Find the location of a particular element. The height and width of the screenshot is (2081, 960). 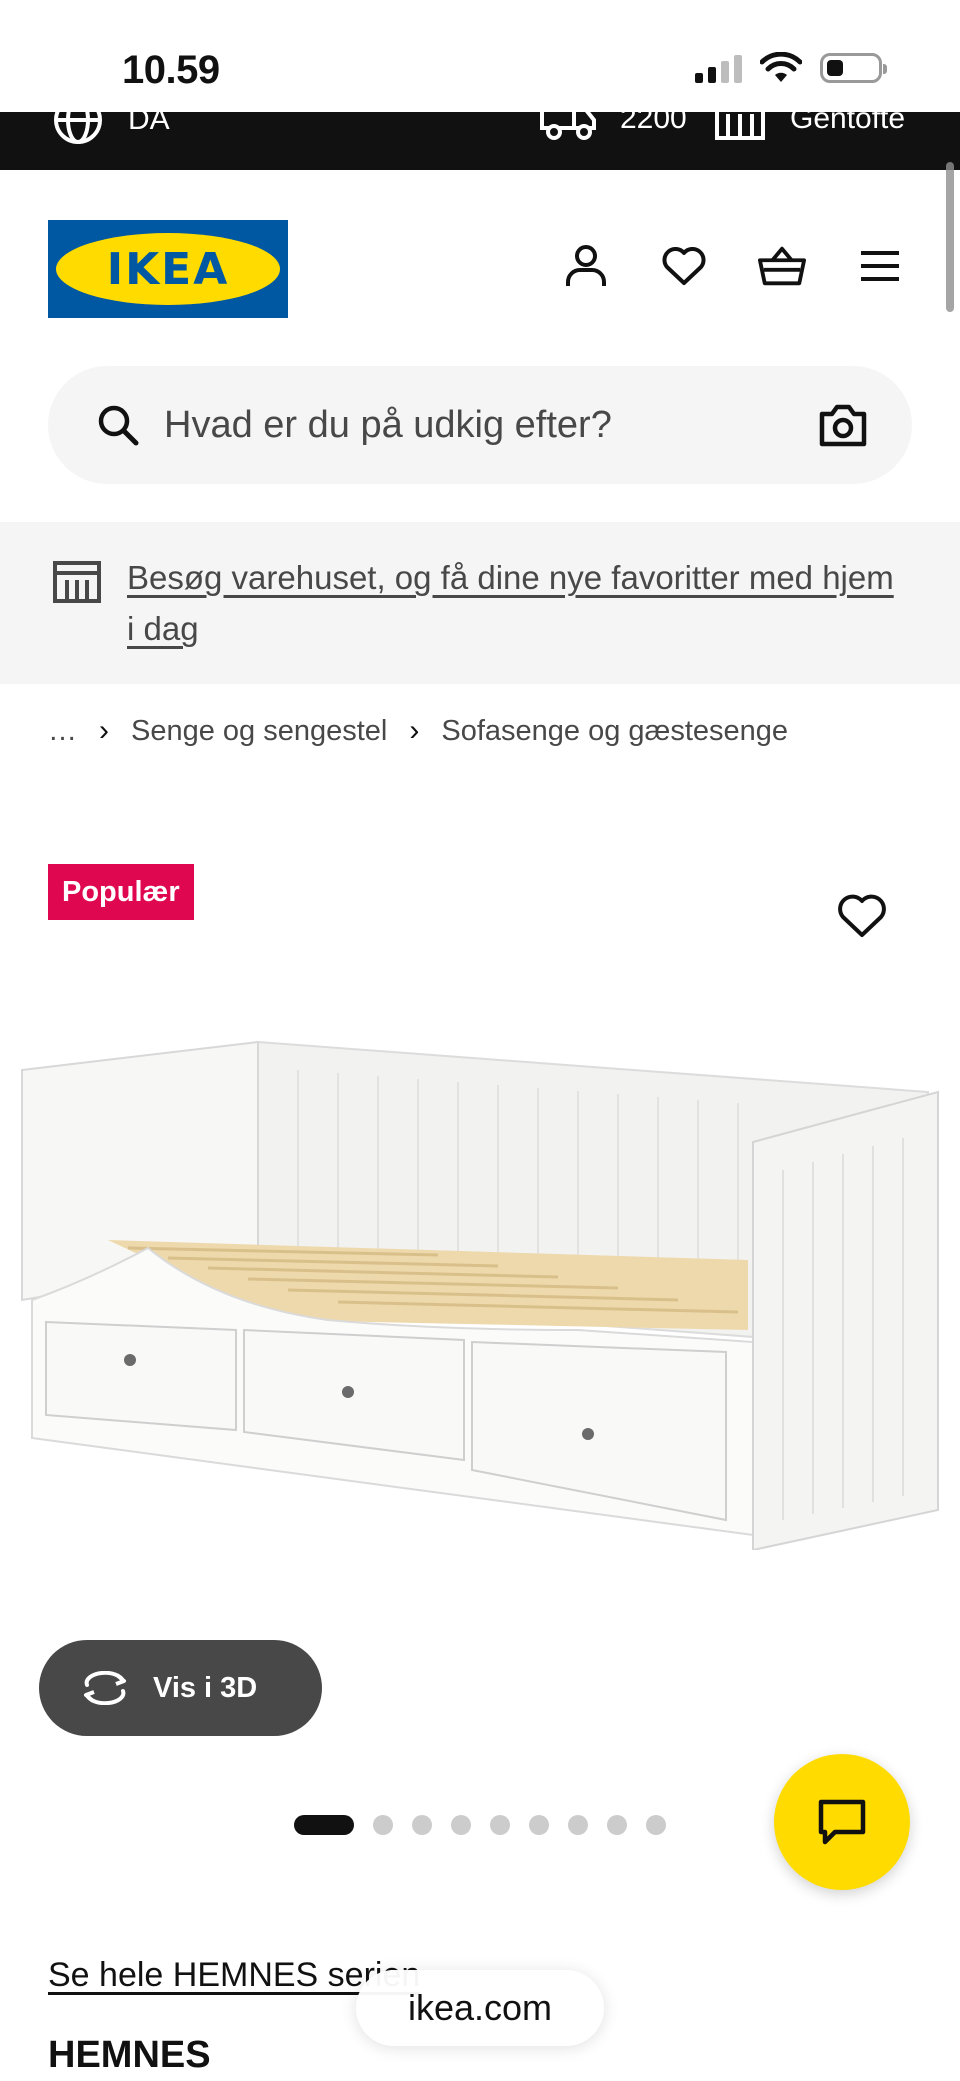

menu-icon is located at coordinates (880, 266).